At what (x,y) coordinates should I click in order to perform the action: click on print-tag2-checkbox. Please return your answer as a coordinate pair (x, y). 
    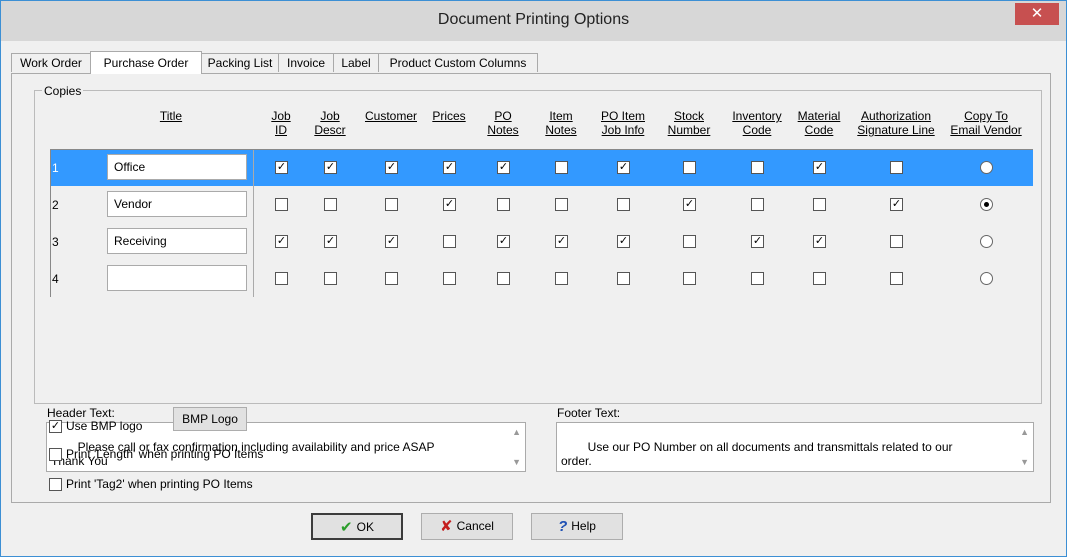
    Looking at the image, I should click on (55, 485).